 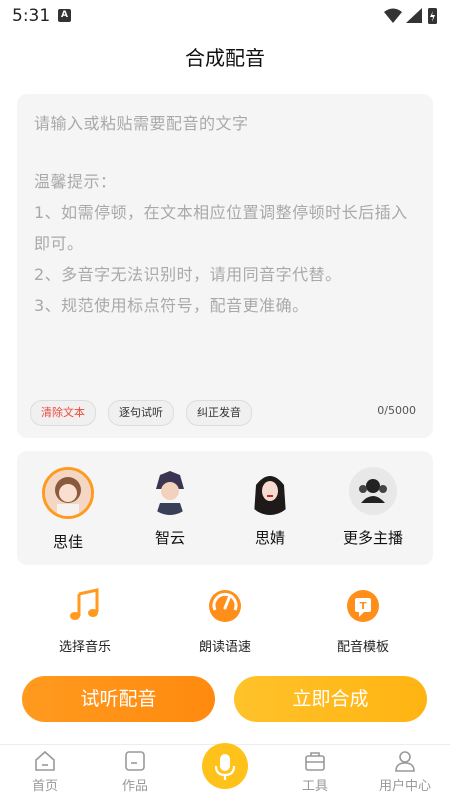 I want to click on template-icon: T, so click(x=363, y=606).